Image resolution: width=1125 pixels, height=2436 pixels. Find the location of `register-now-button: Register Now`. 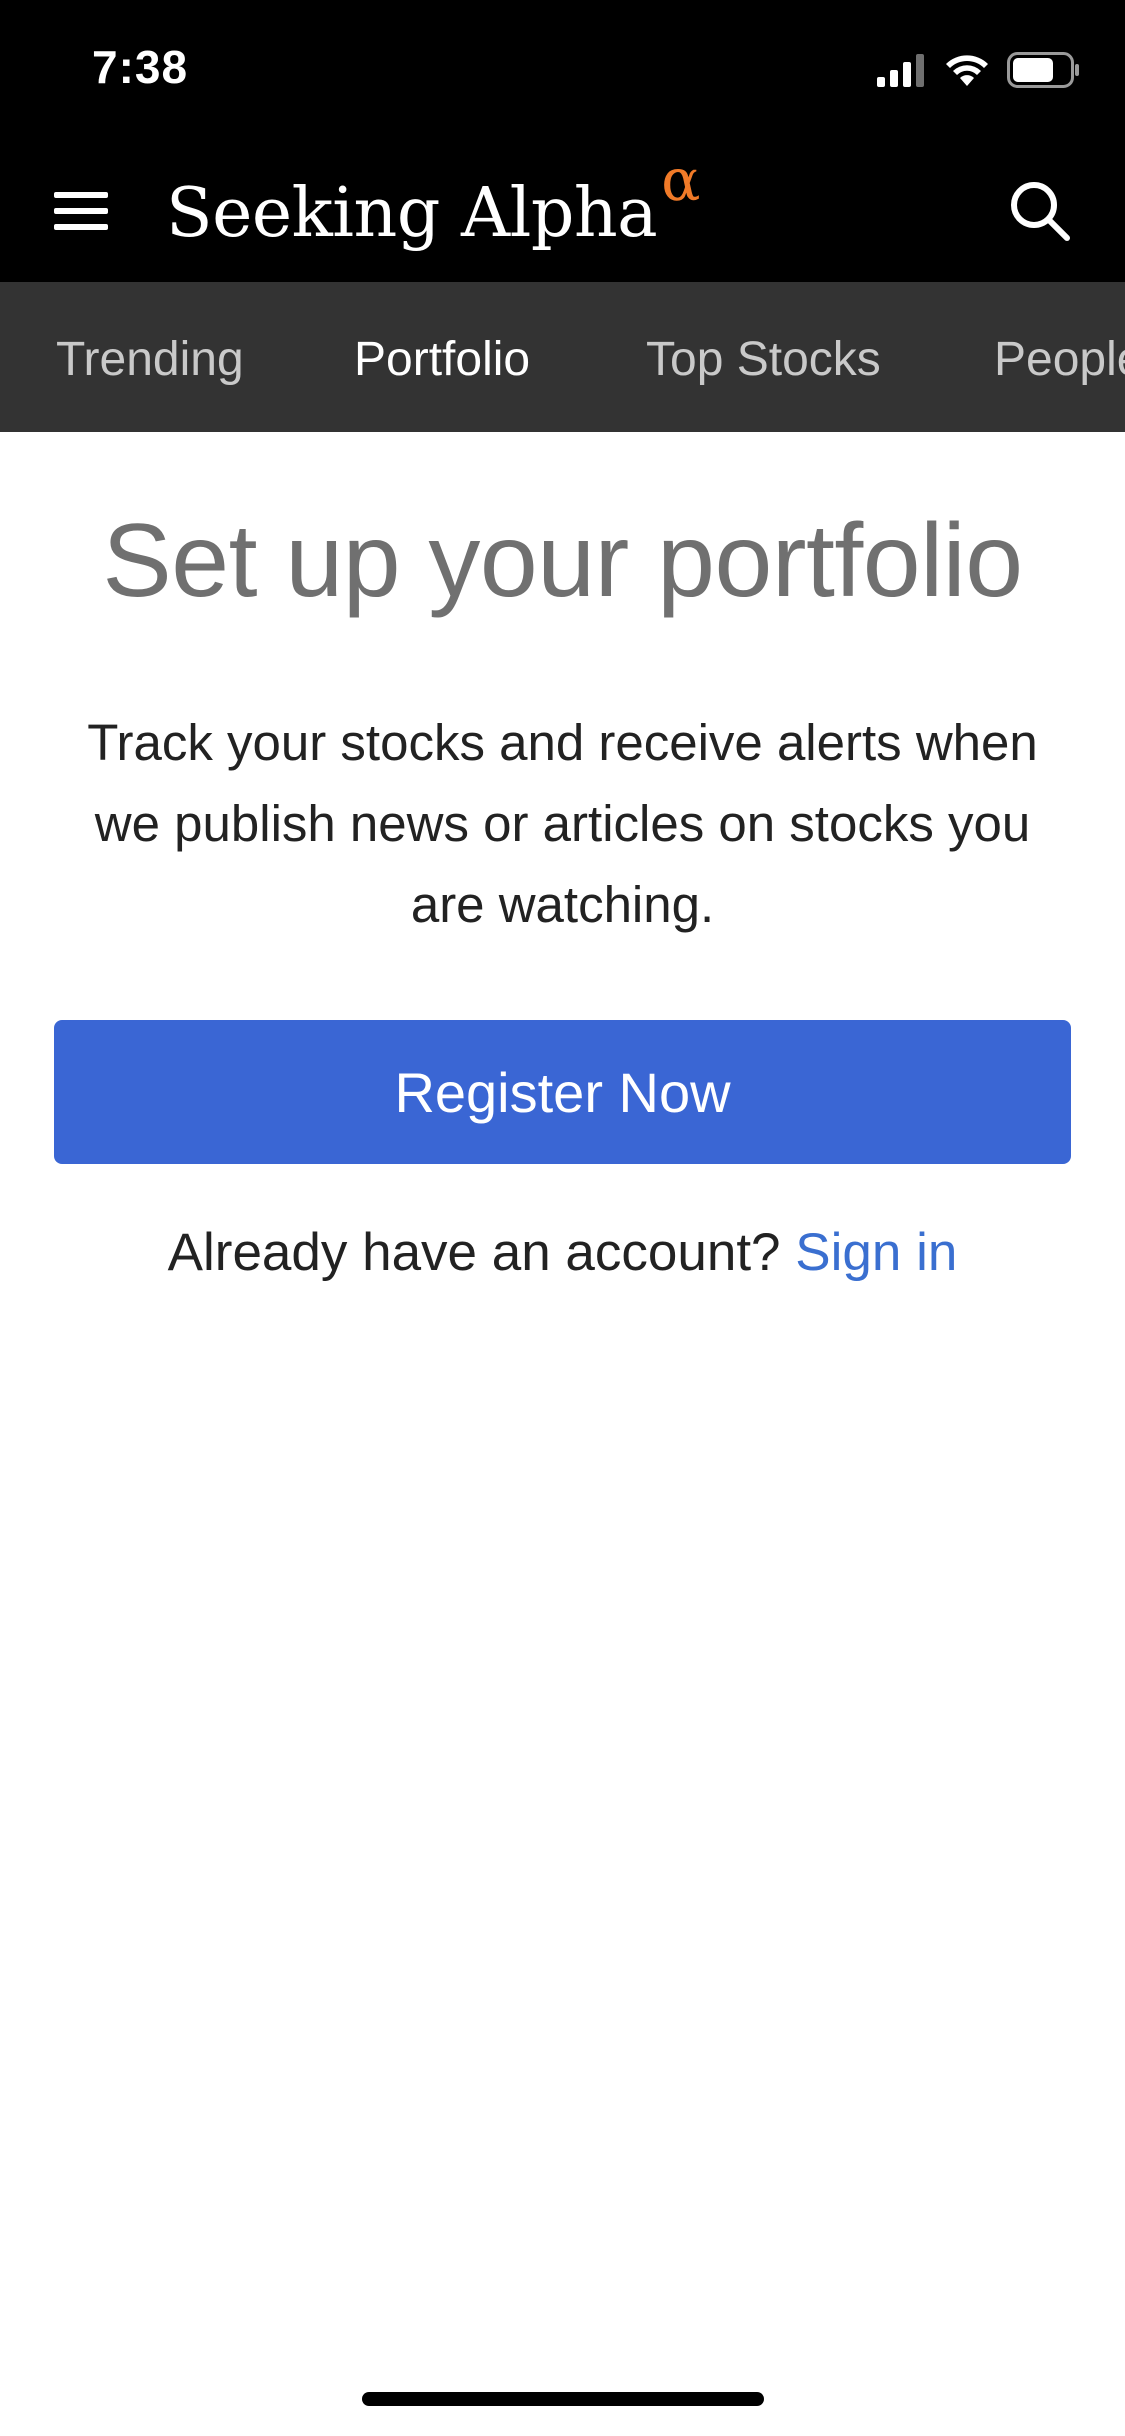

register-now-button: Register Now is located at coordinates (562, 1092).